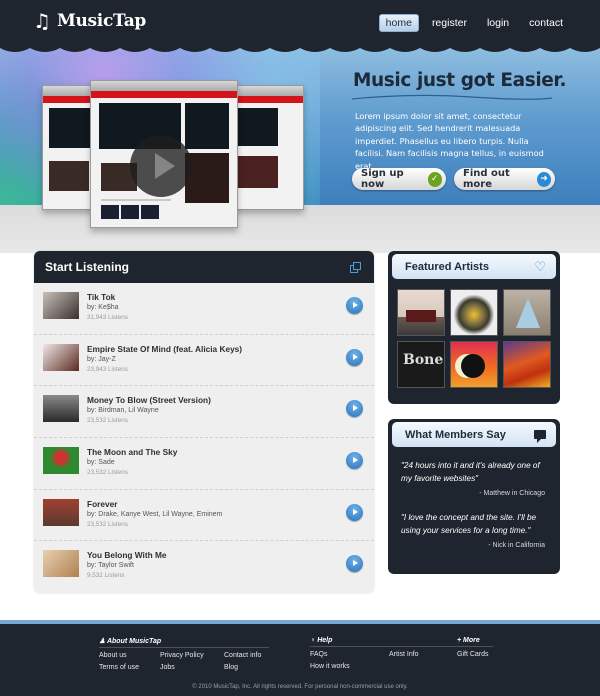 Image resolution: width=600 pixels, height=696 pixels. Describe the element at coordinates (161, 166) in the screenshot. I see `video-play-icon` at that location.